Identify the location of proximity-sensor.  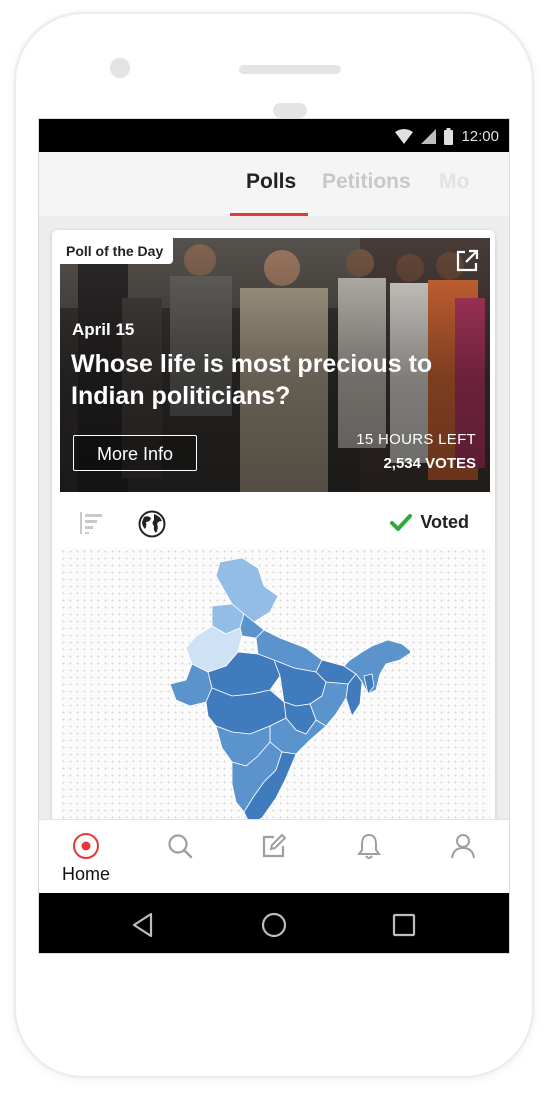
(290, 110).